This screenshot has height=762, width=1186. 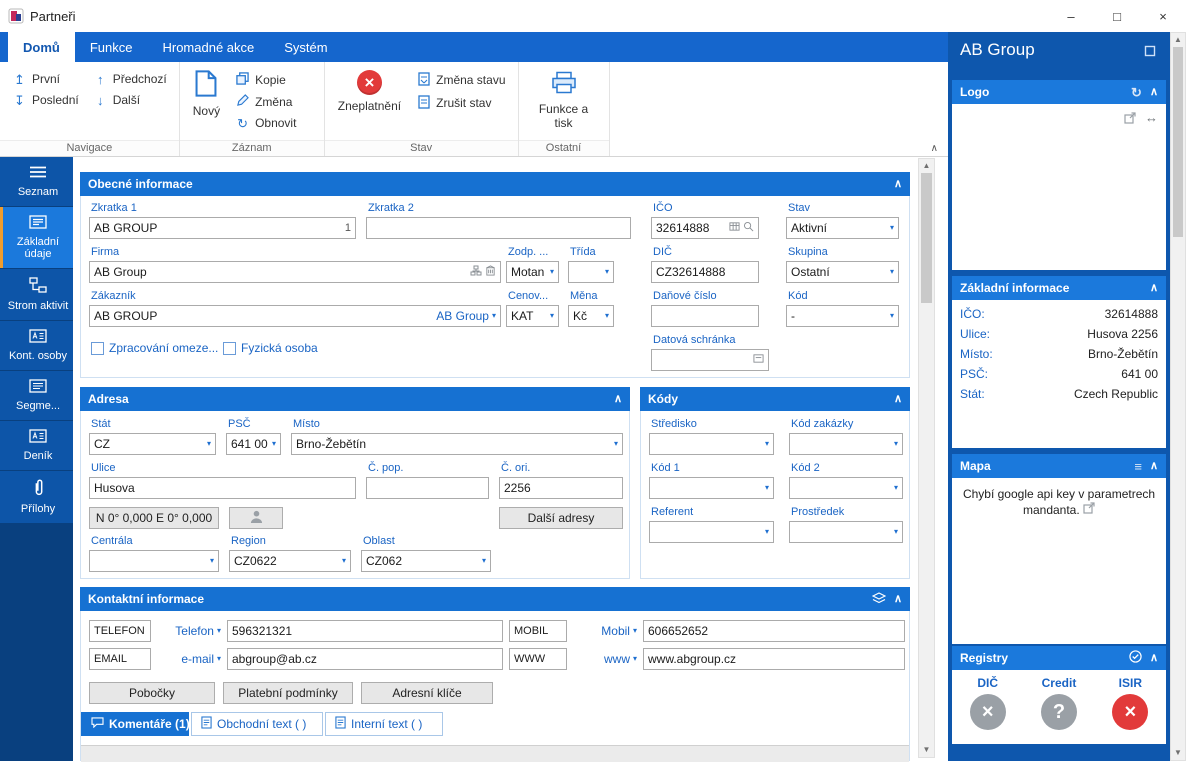 What do you see at coordinates (462, 316) in the screenshot?
I see `zakaznik-link: AB Group` at bounding box center [462, 316].